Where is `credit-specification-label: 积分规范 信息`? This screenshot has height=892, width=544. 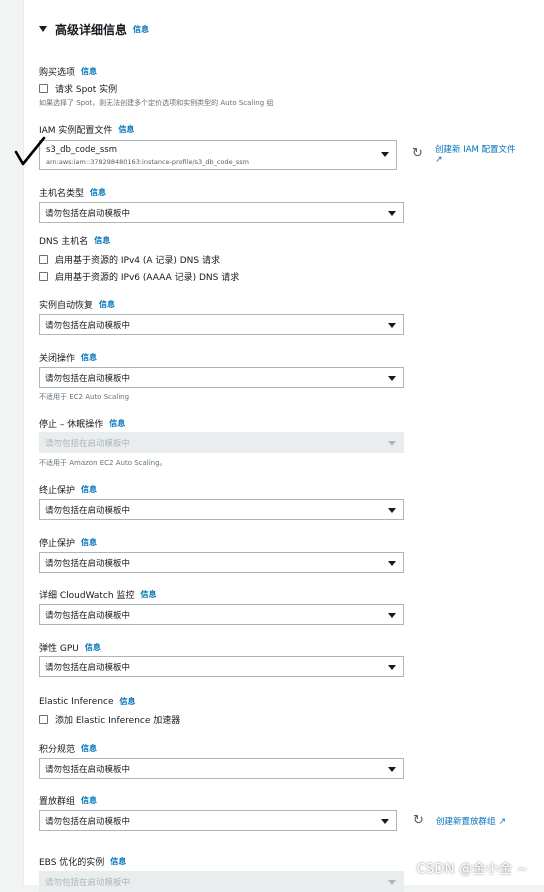
credit-specification-label: 积分规范 信息 is located at coordinates (68, 749).